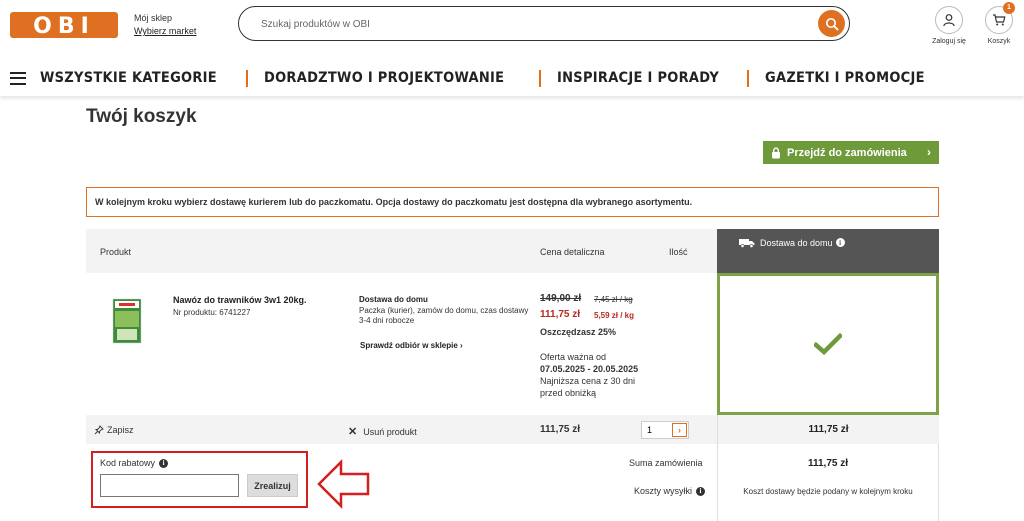 The height and width of the screenshot is (521, 1024). I want to click on login-label: Zaloguj się, so click(949, 41).